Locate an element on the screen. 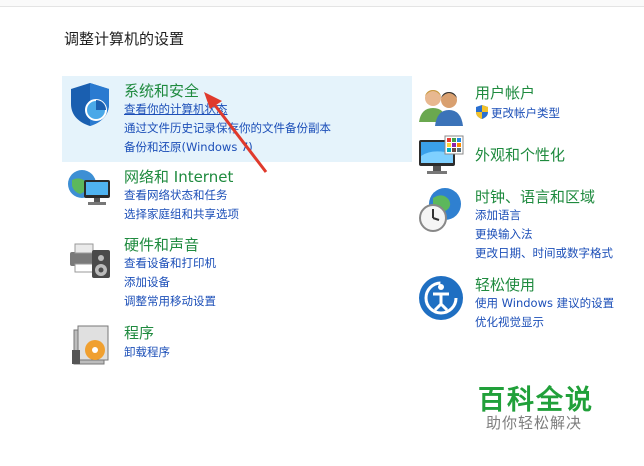  watermark-slogan: 助你轻松解决 is located at coordinates (534, 423).